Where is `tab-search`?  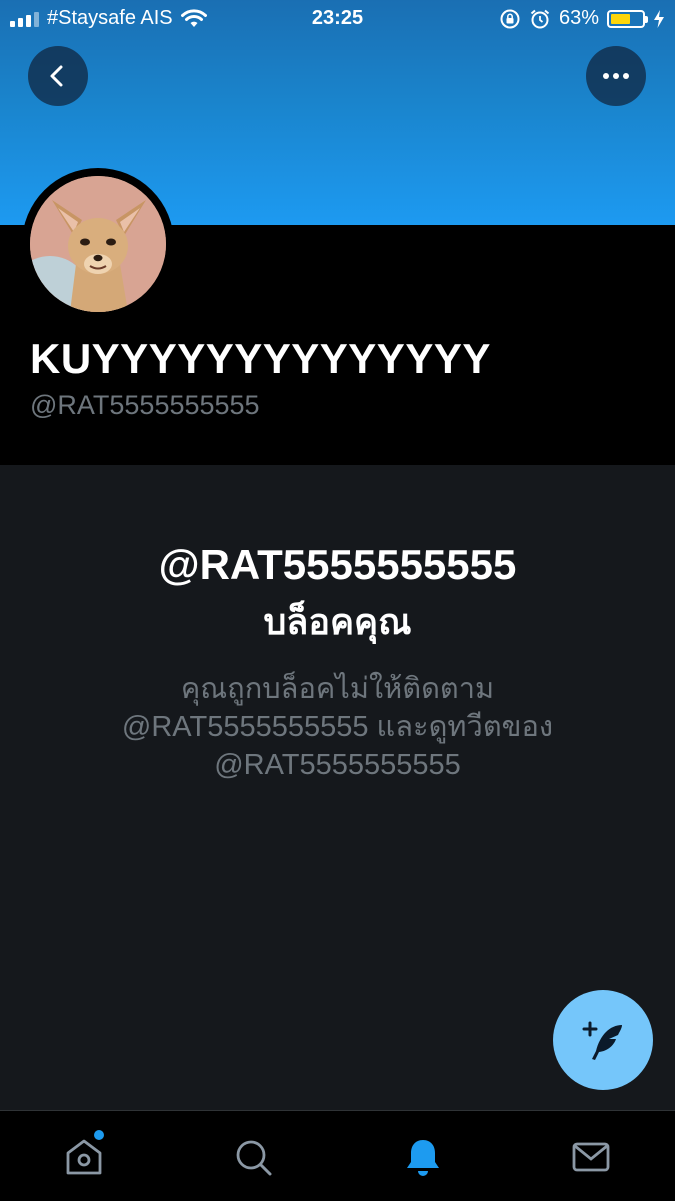 tab-search is located at coordinates (253, 1157).